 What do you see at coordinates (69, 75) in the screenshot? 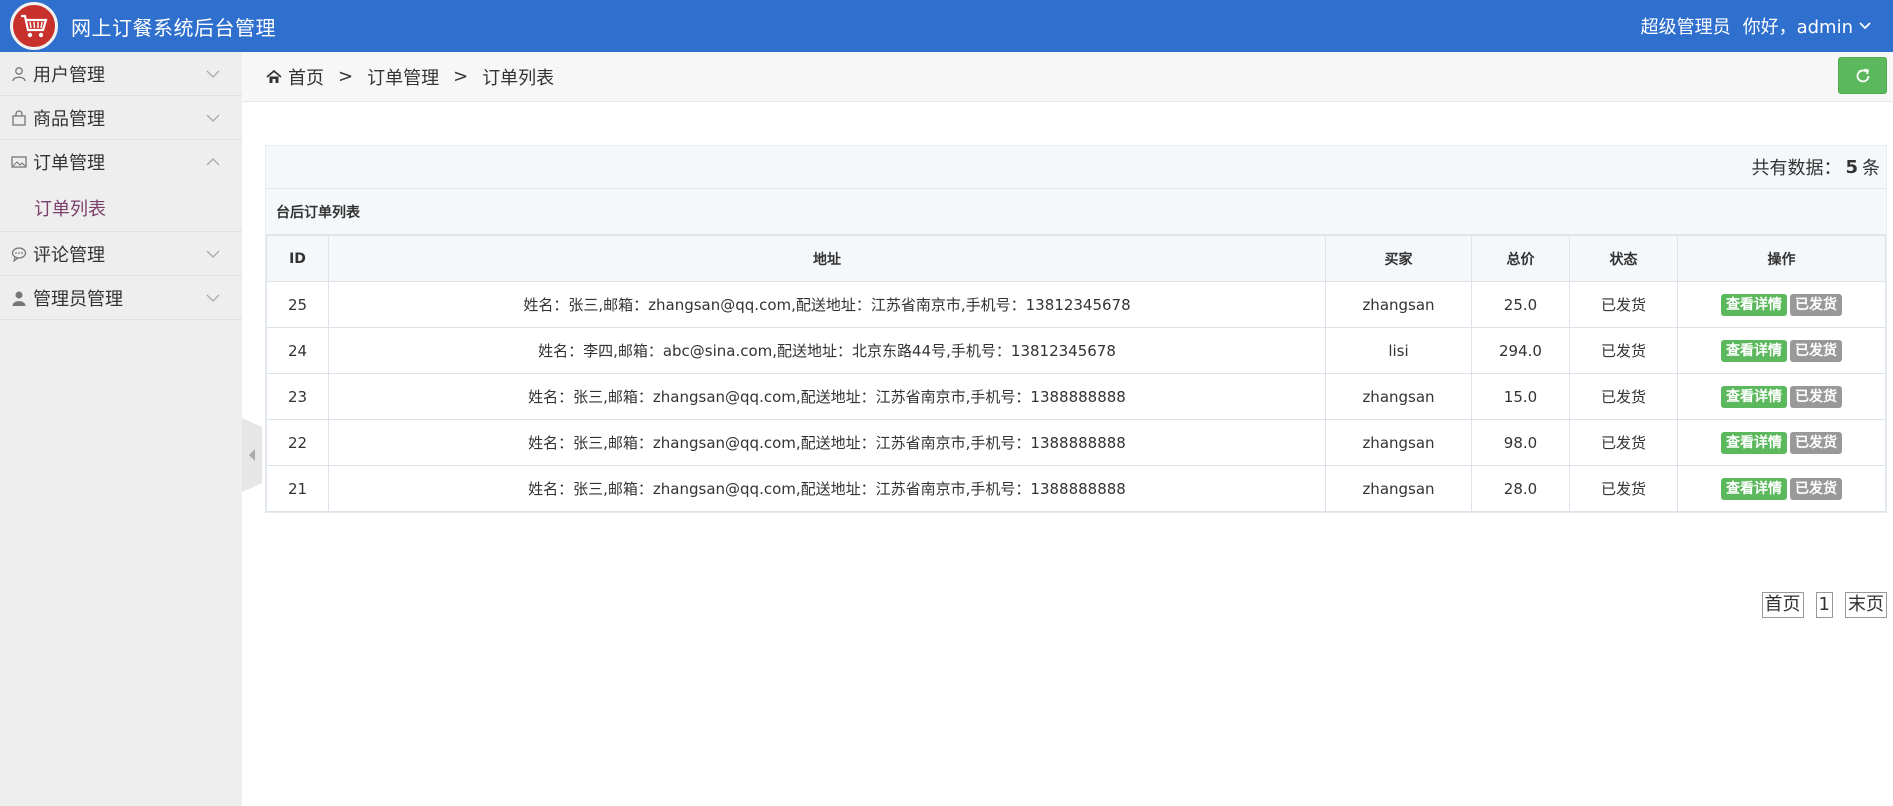
I see `sidebar-item-label: 用户管理` at bounding box center [69, 75].